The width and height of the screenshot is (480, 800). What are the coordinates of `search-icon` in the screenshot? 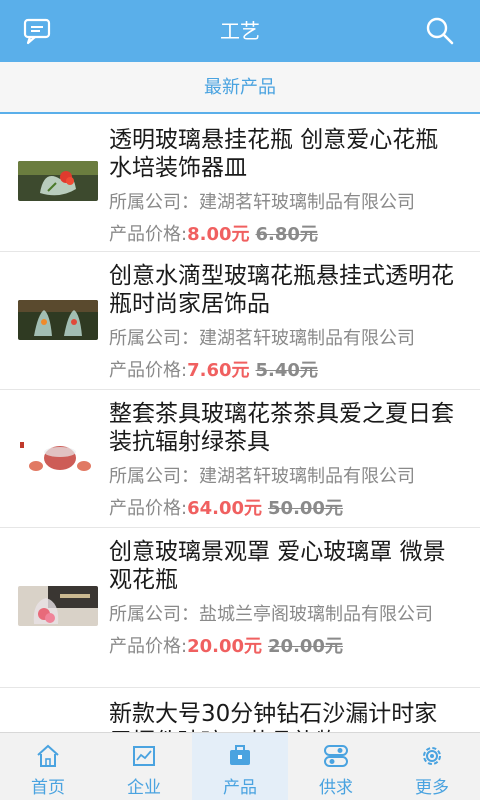 It's located at (440, 31).